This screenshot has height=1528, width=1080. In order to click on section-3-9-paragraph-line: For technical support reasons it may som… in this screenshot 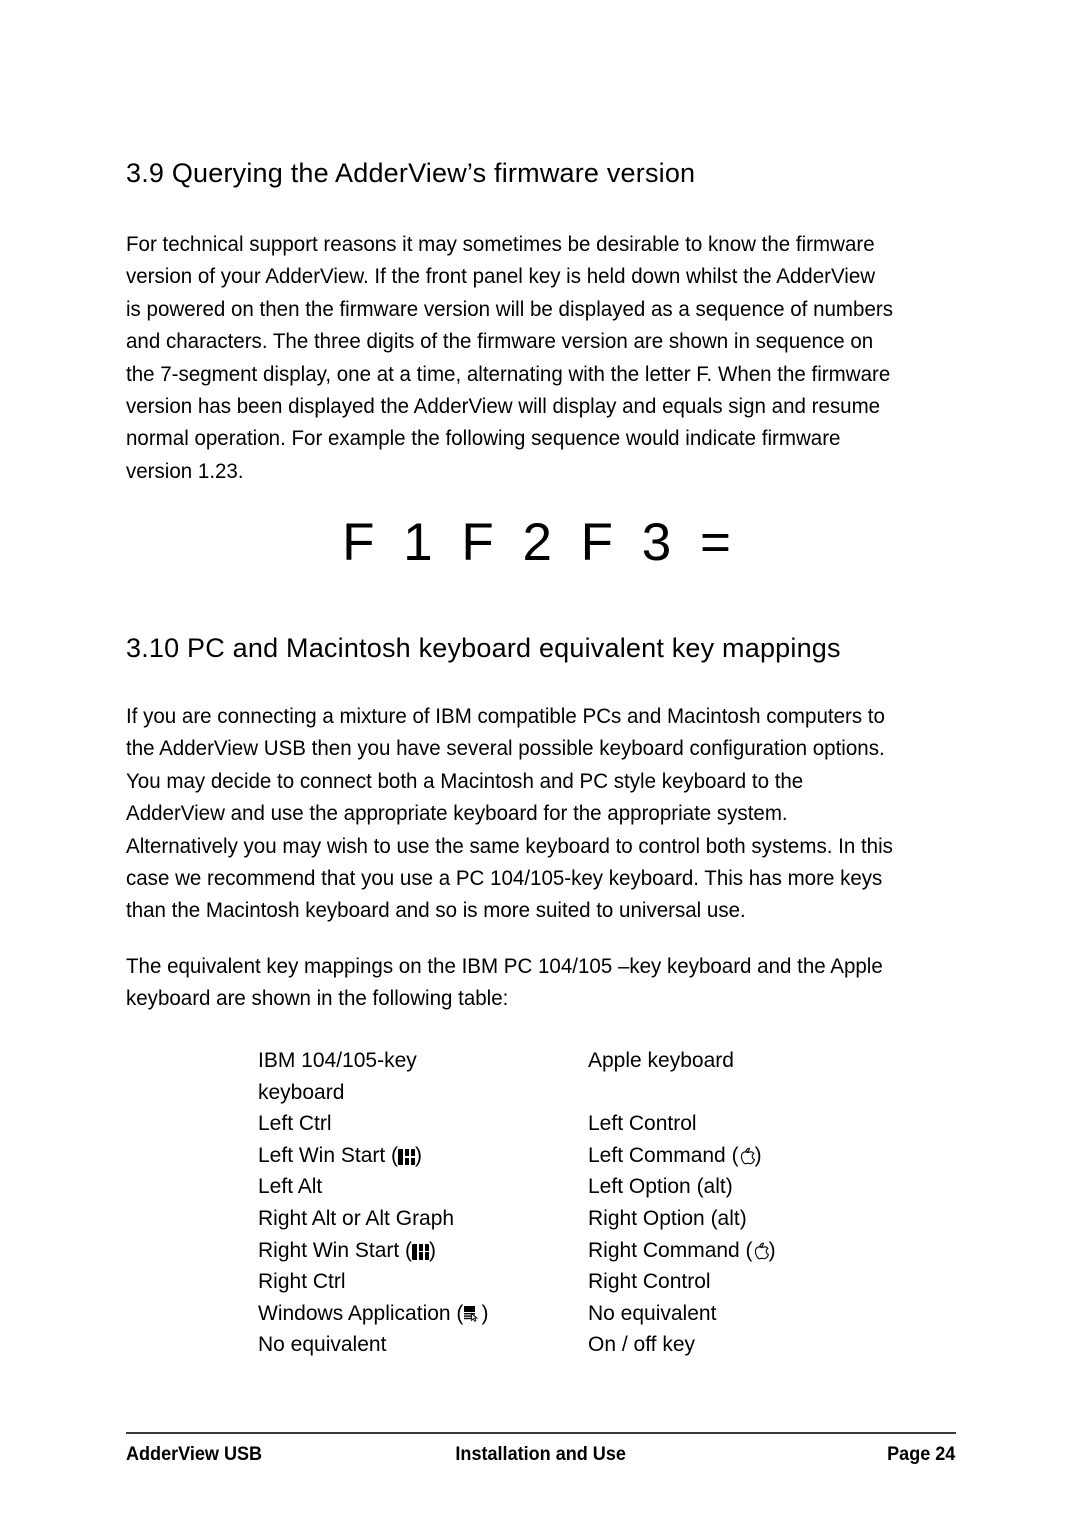, I will do `click(500, 244)`.